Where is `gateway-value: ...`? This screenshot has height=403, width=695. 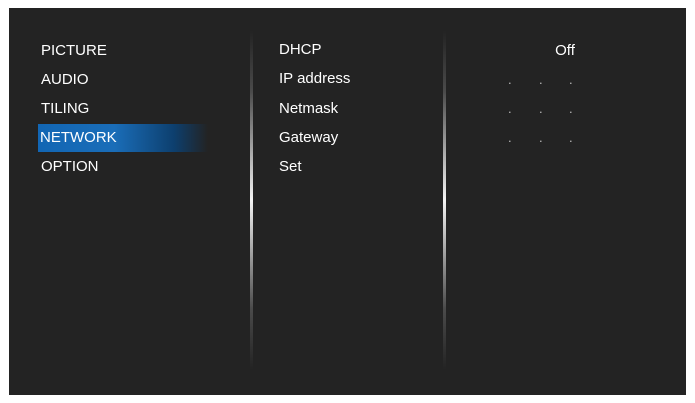 gateway-value: ... is located at coordinates (563, 138).